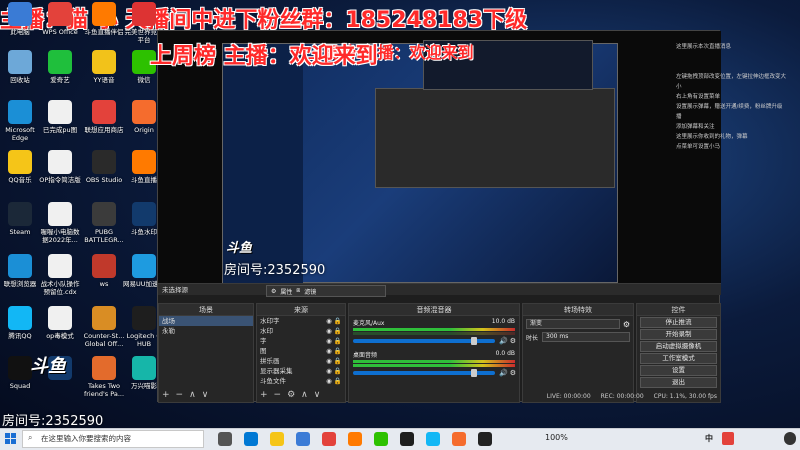 The width and height of the screenshot is (800, 450). What do you see at coordinates (21, 27) in the screenshot?
I see `desktop-icon: 此电脑` at bounding box center [21, 27].